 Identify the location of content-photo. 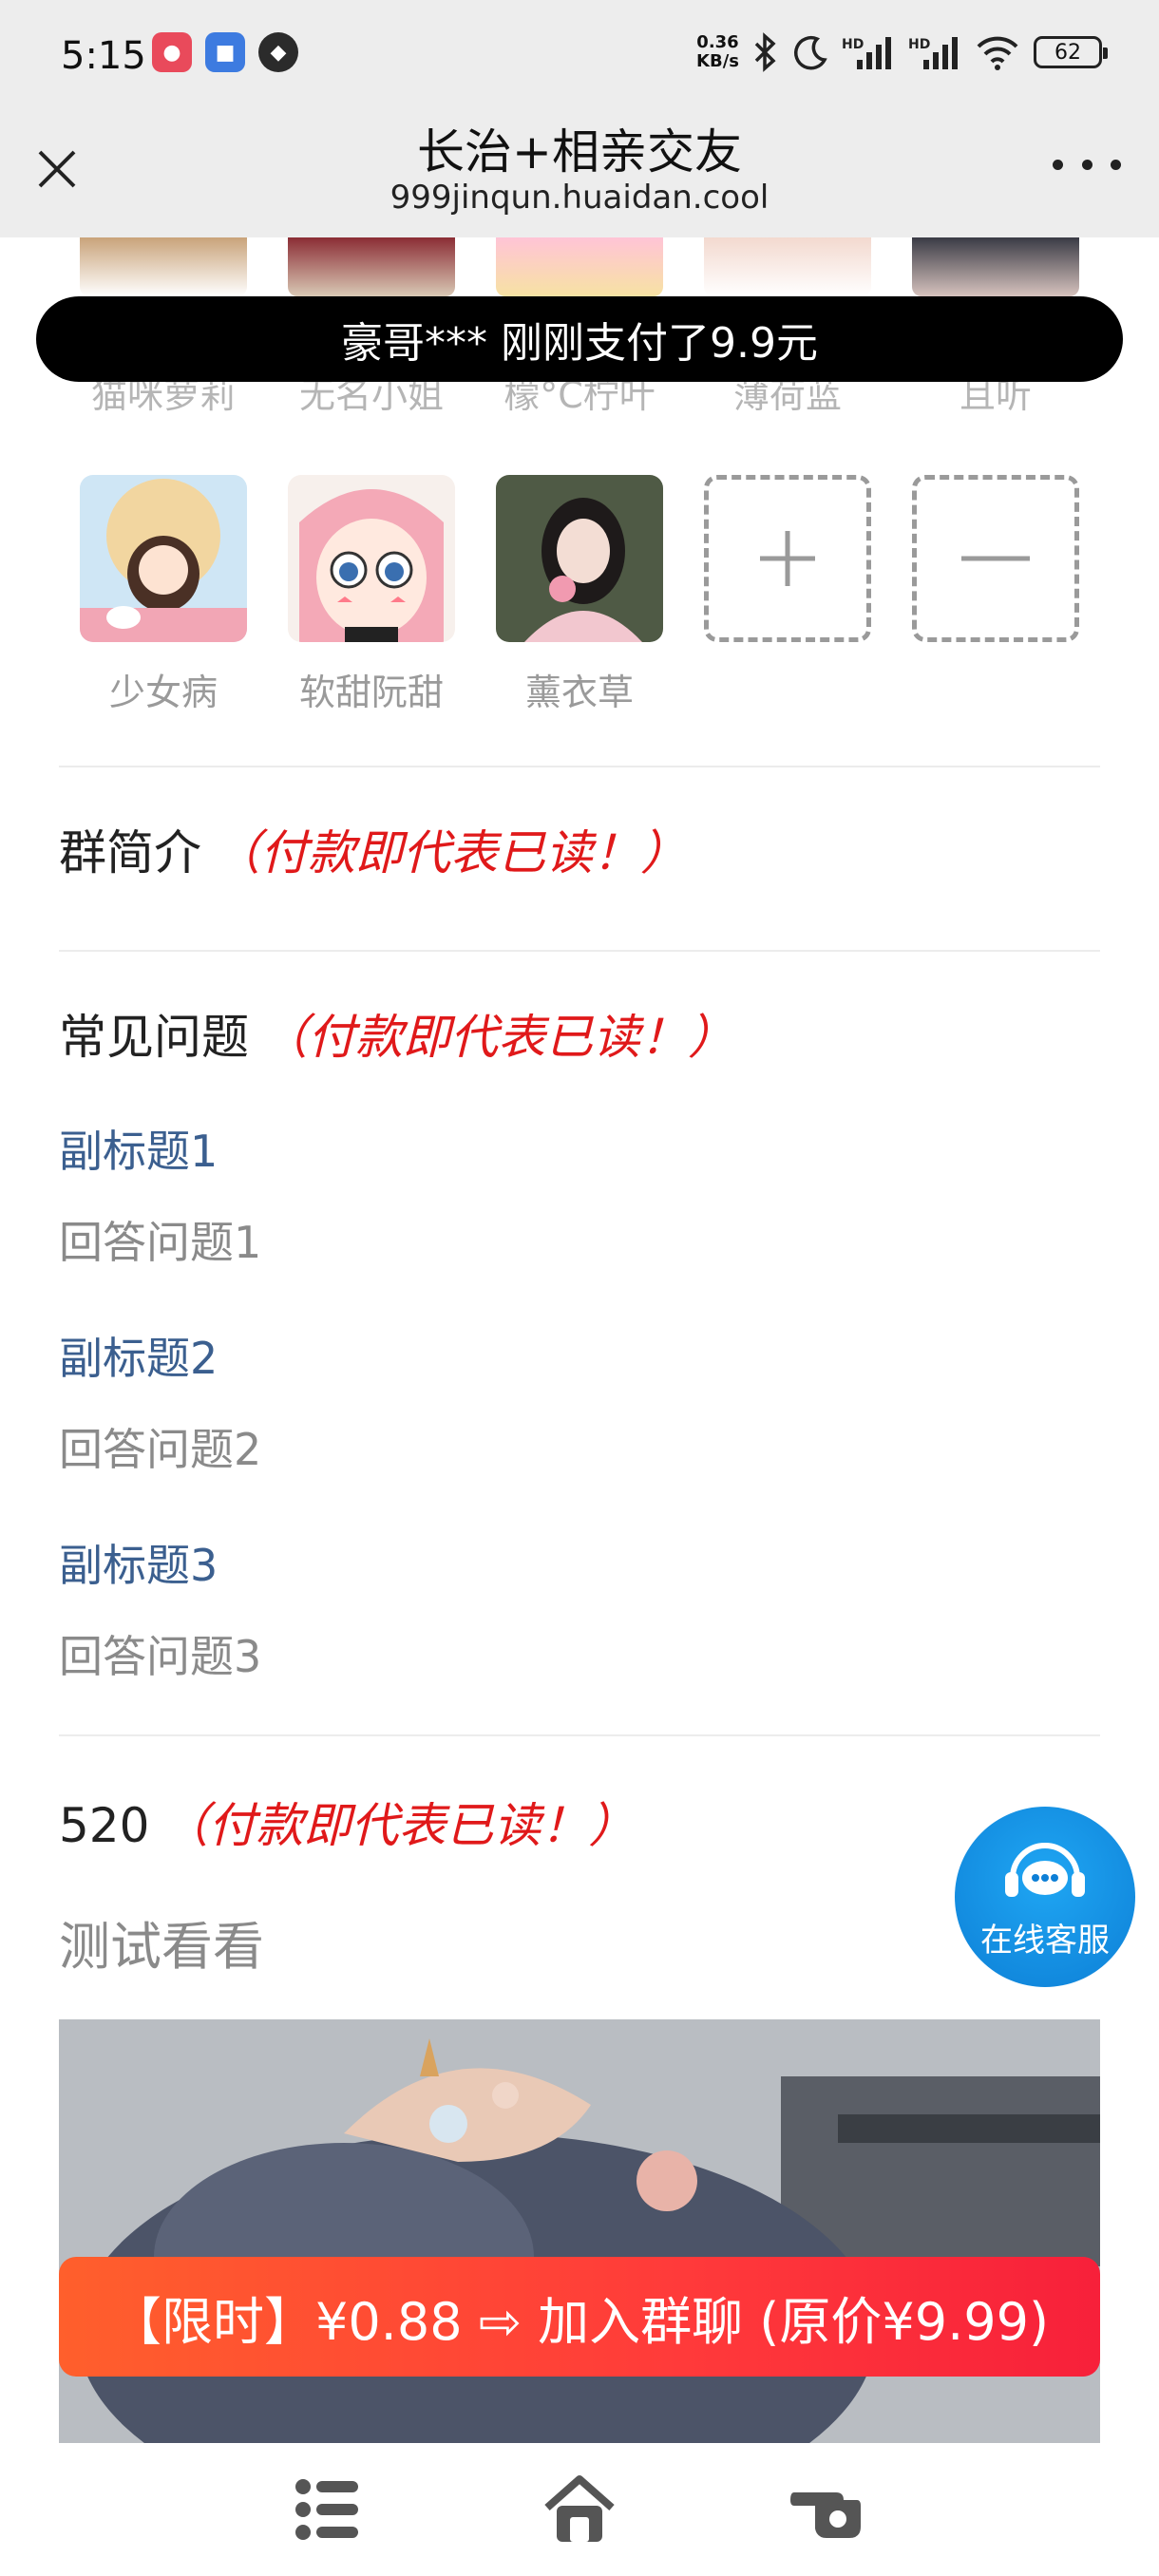
(579, 2231).